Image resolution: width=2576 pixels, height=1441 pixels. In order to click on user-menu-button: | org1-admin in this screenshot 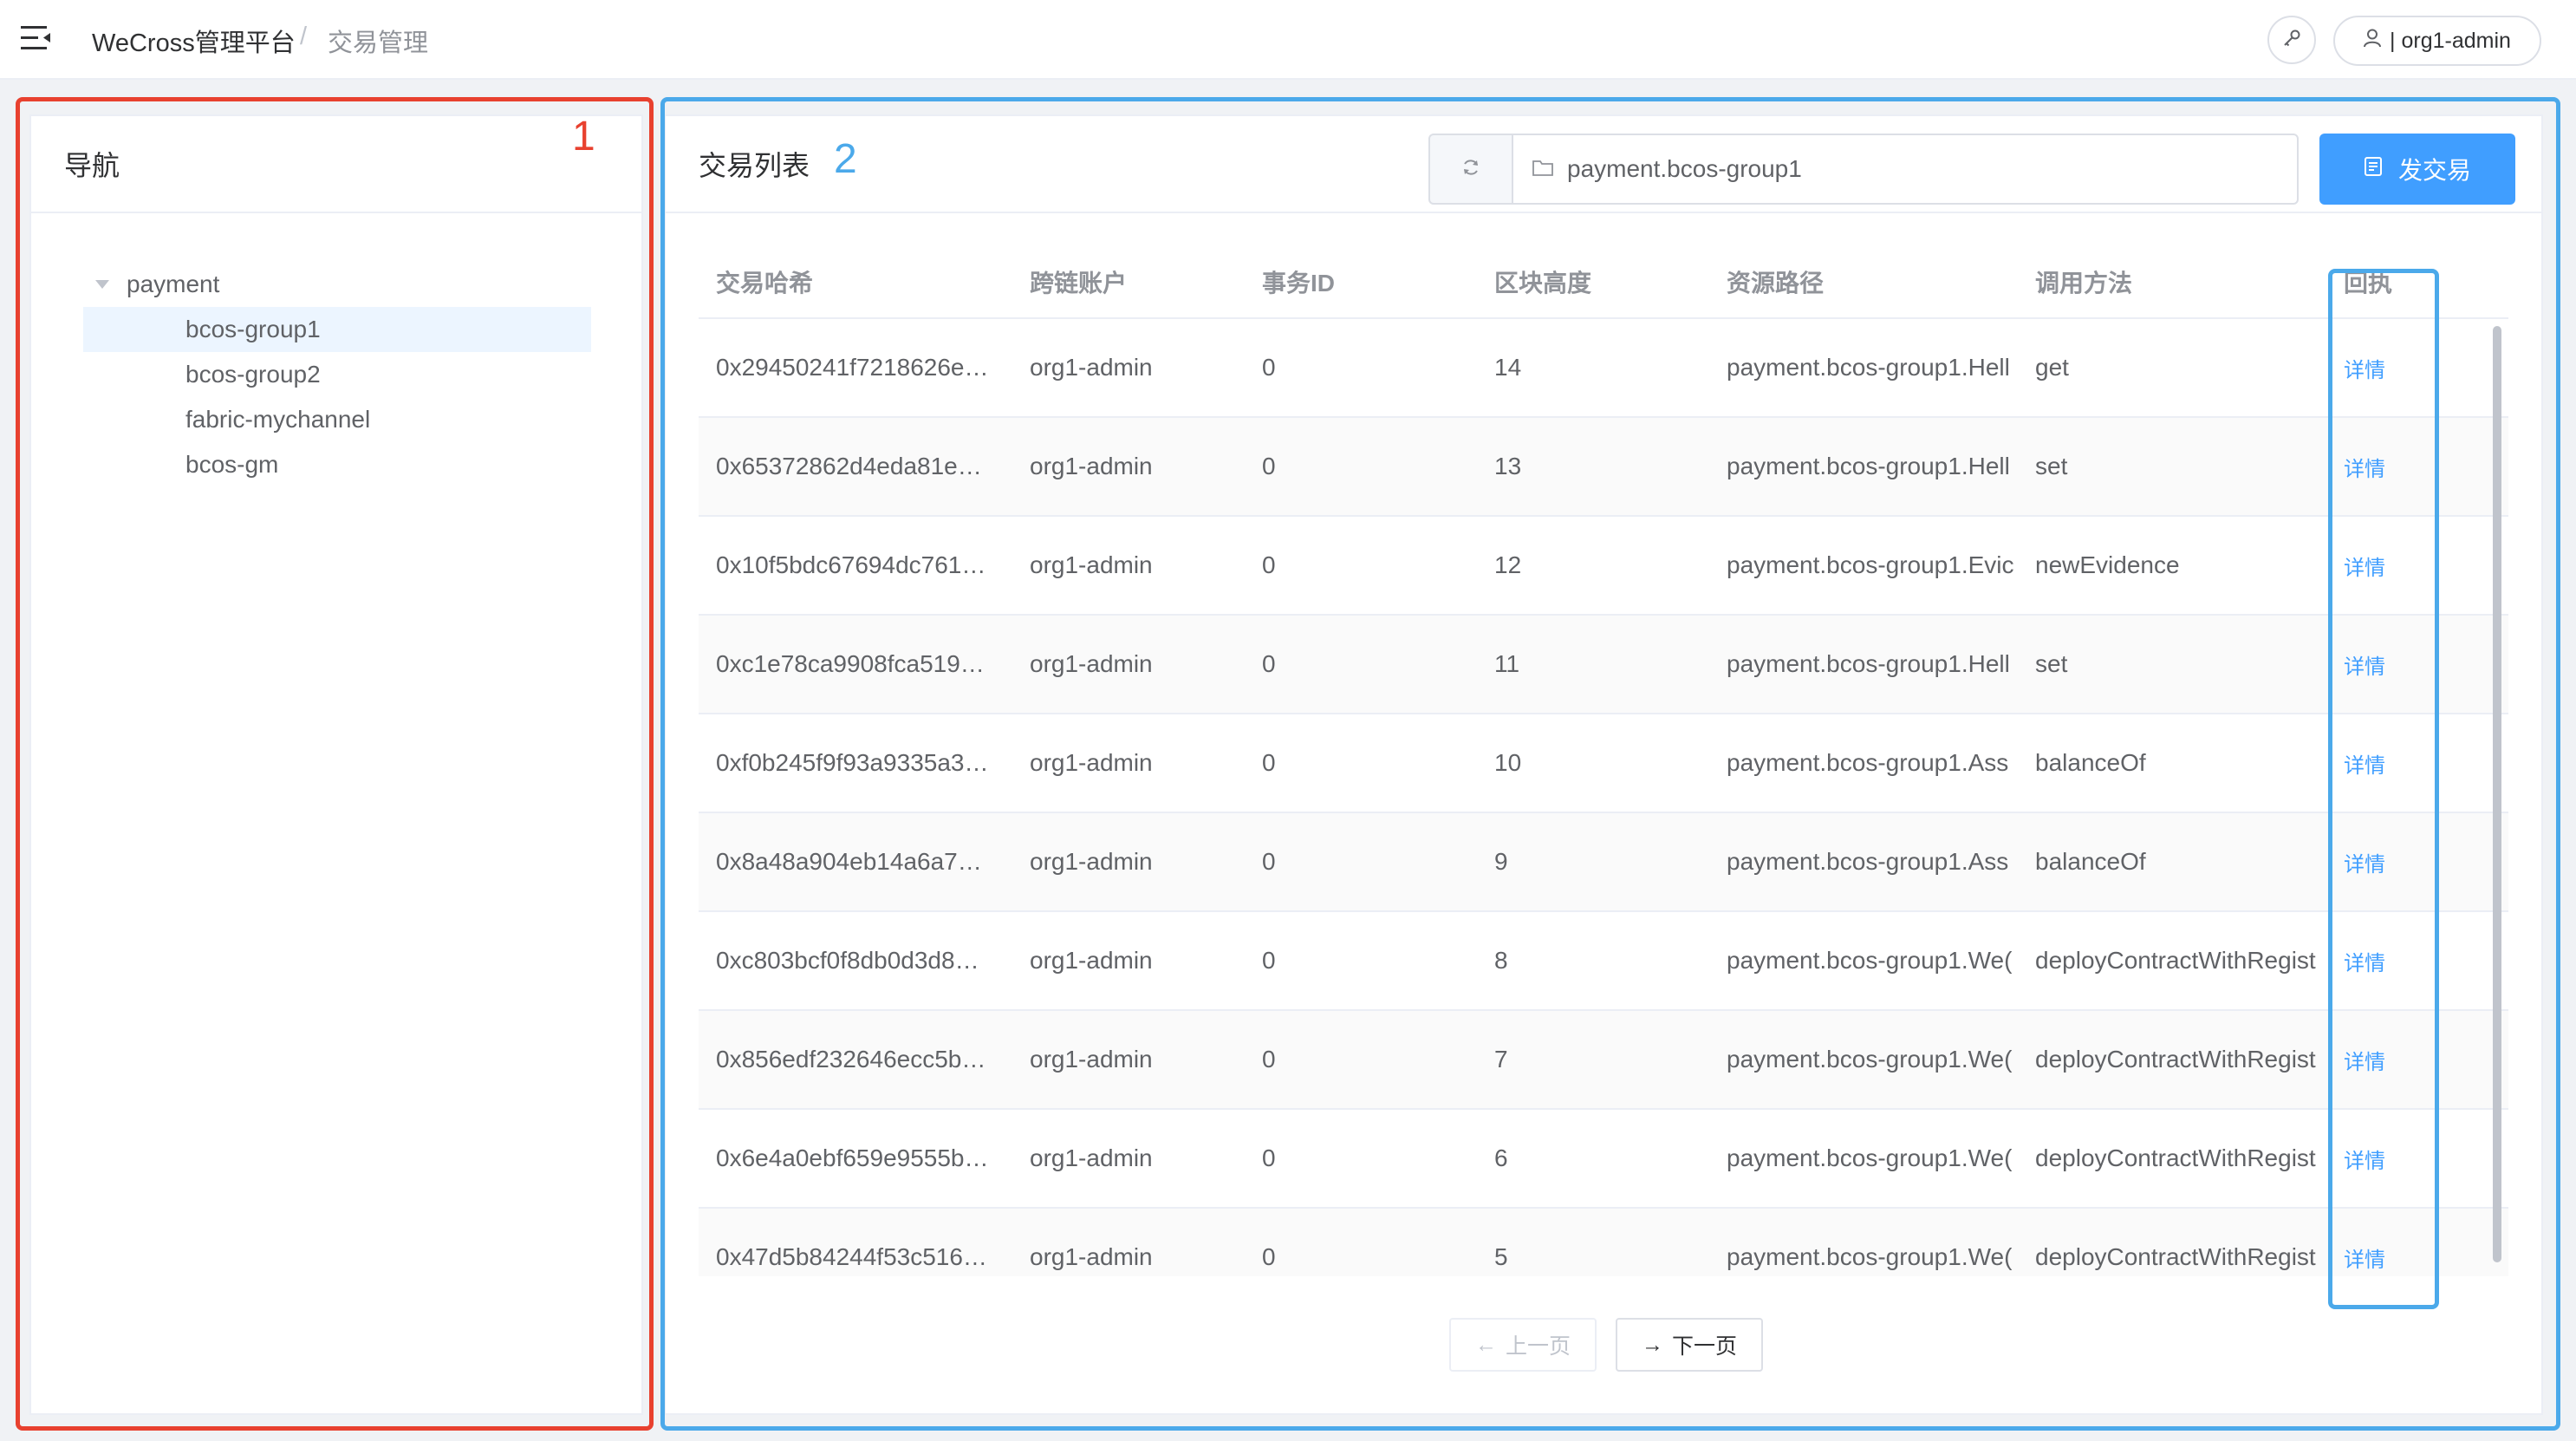, I will do `click(2437, 41)`.